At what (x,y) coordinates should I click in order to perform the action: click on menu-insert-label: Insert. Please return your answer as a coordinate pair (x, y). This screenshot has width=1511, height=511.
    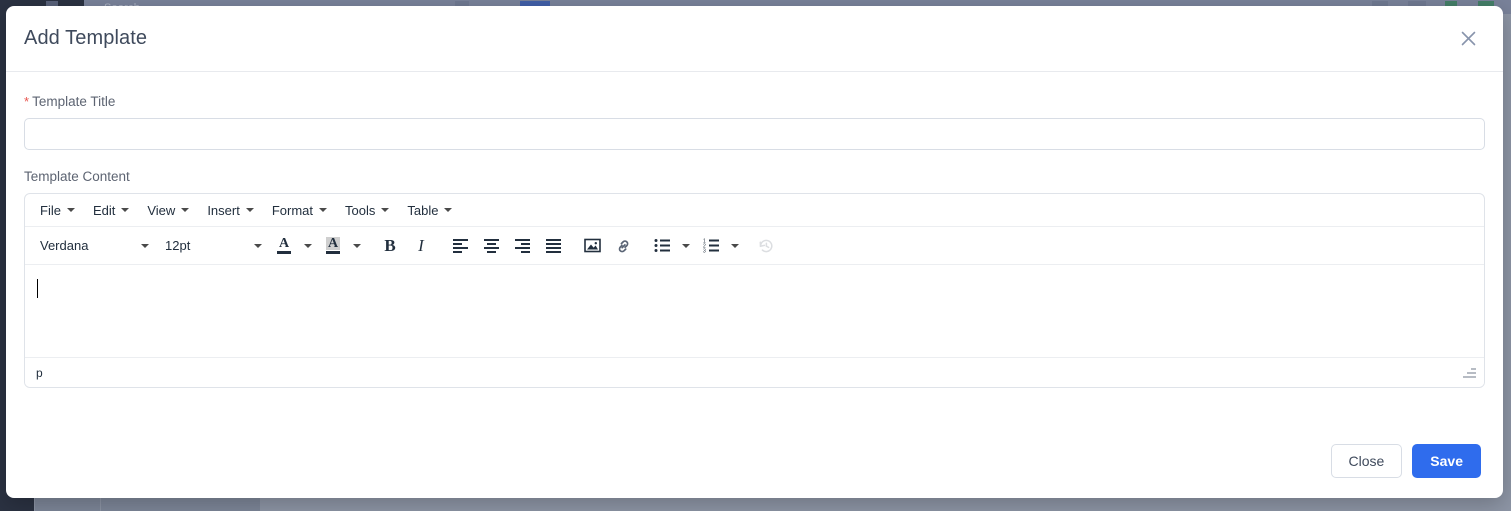
    Looking at the image, I should click on (223, 210).